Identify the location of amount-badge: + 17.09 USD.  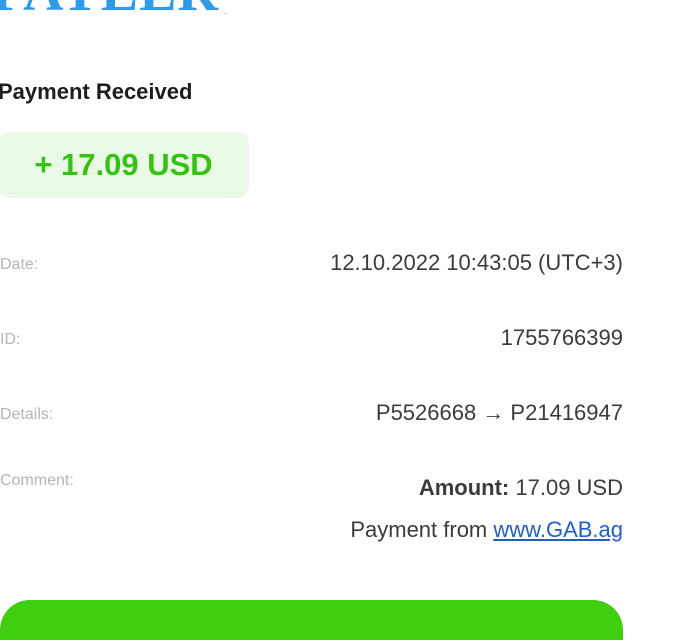
(124, 165).